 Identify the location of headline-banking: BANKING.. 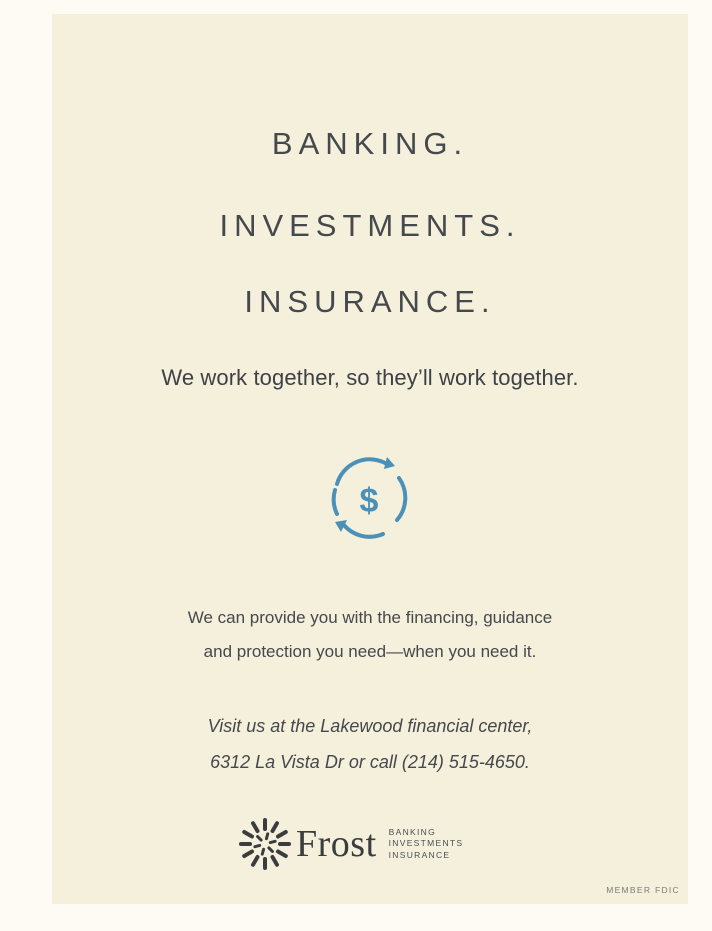
(370, 143).